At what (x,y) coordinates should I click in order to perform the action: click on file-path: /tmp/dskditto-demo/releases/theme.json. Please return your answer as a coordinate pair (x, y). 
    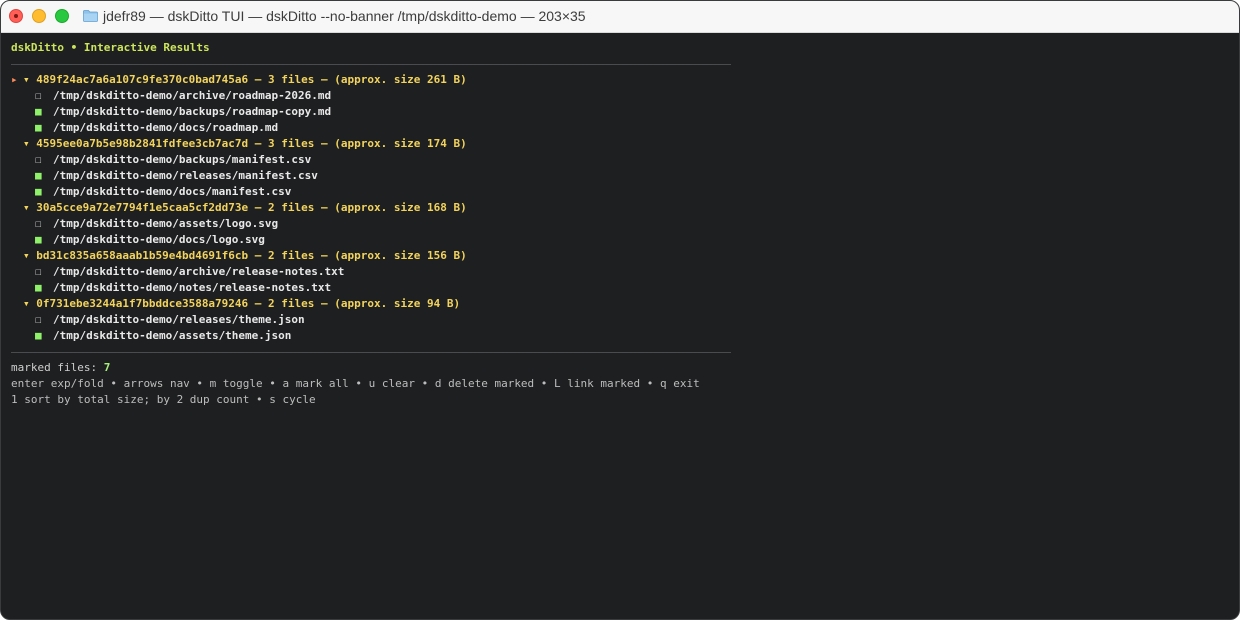
    Looking at the image, I should click on (179, 319).